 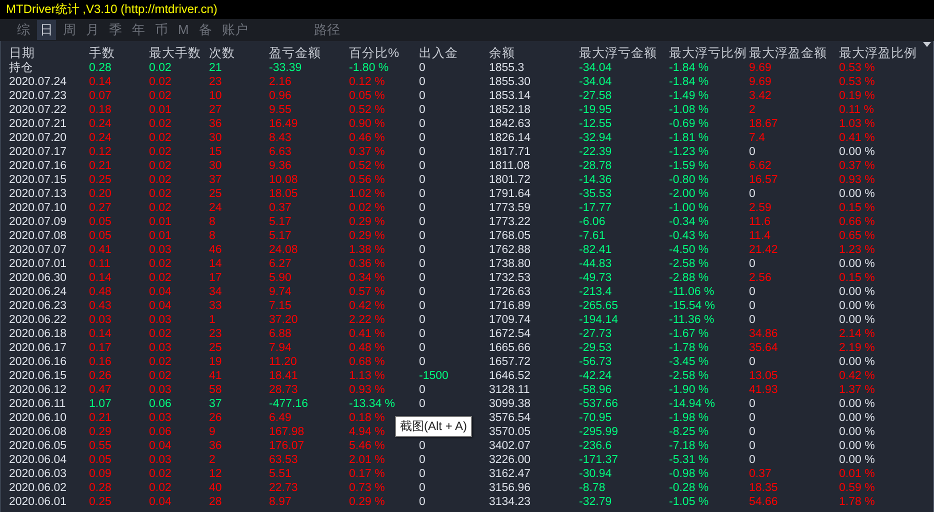 I want to click on table-cell: -13.34 %, so click(x=372, y=404).